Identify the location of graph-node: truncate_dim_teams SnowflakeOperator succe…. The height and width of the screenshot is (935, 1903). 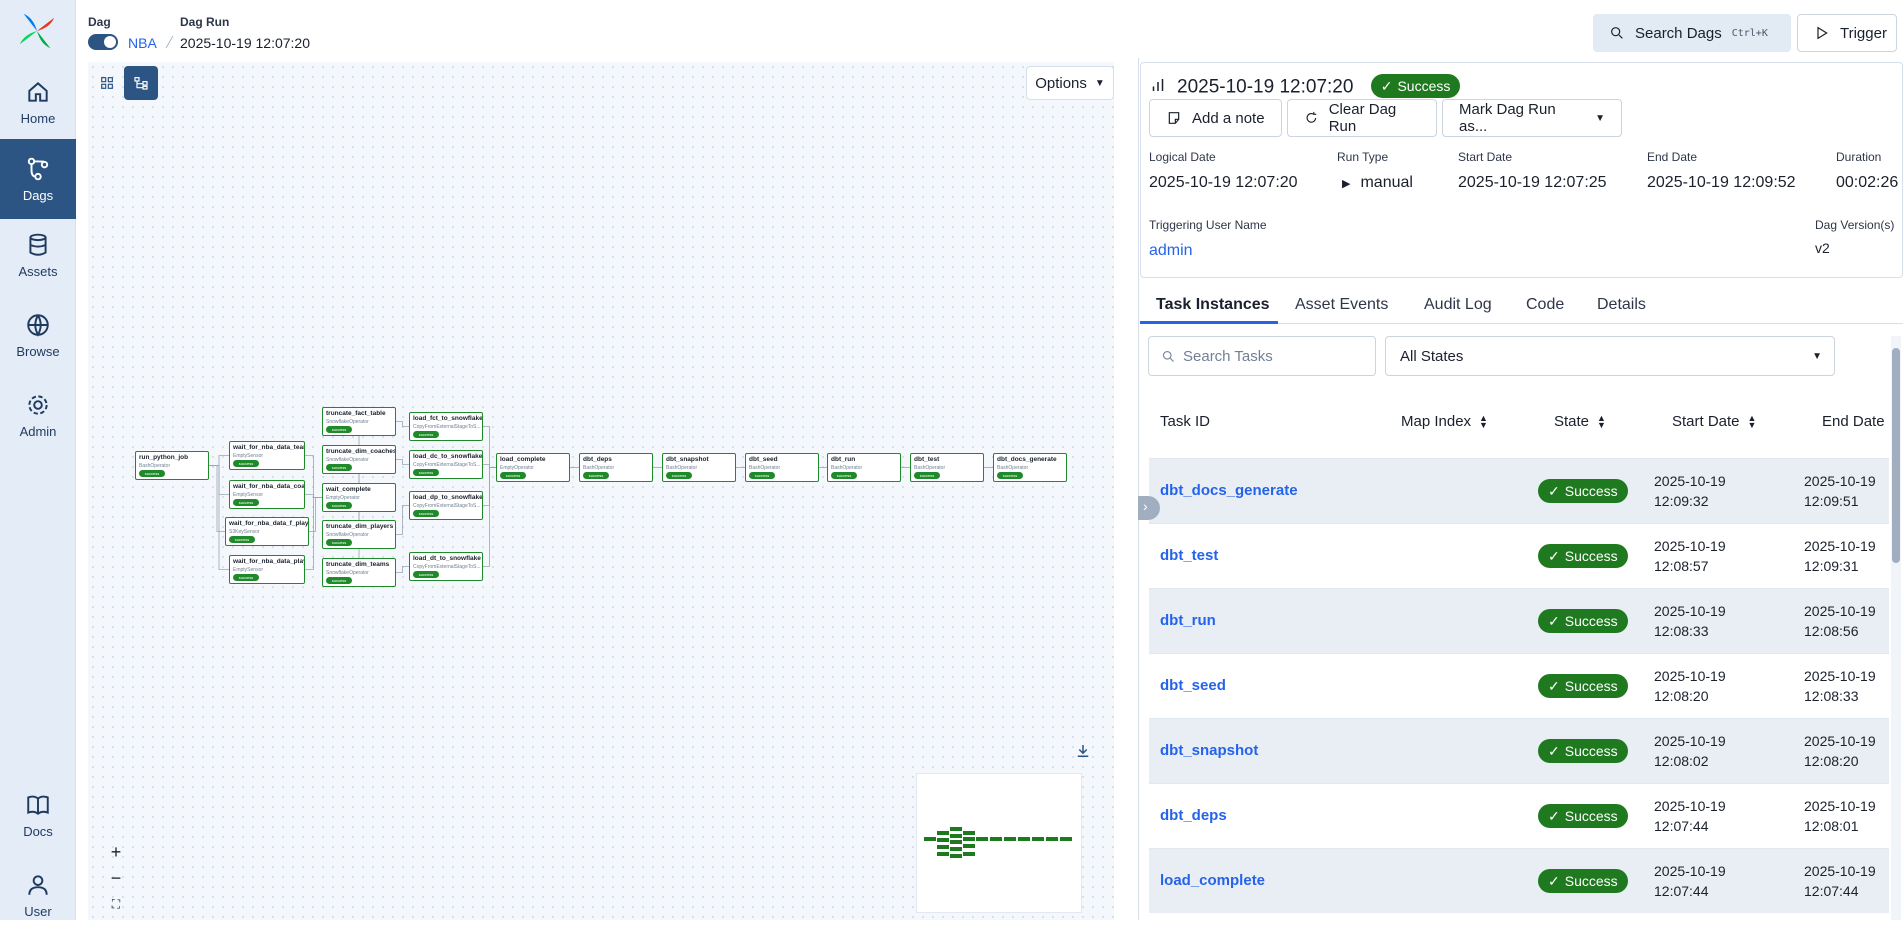
(359, 572).